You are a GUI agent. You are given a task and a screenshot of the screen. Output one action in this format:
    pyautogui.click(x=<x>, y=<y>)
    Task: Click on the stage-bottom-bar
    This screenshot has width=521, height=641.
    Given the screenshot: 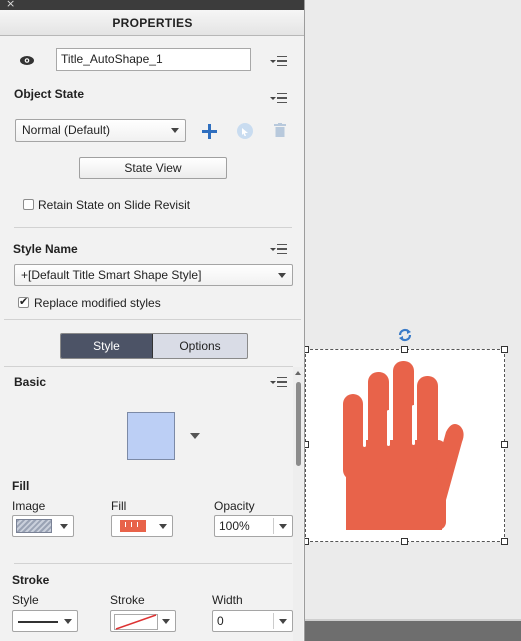 What is the action you would take?
    pyautogui.click(x=413, y=631)
    